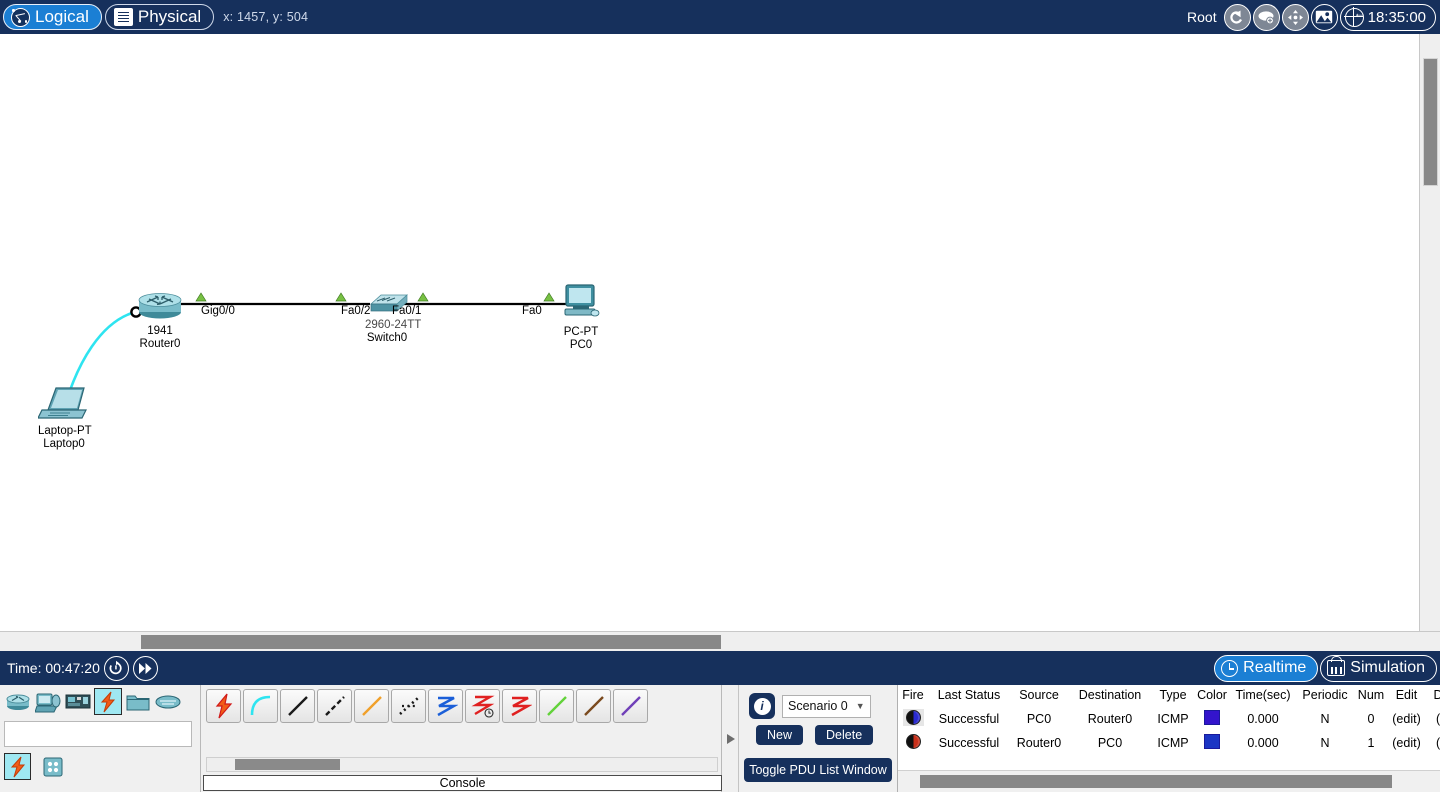  I want to click on pdu-horizontal-scrollbar-thumb, so click(1156, 781).